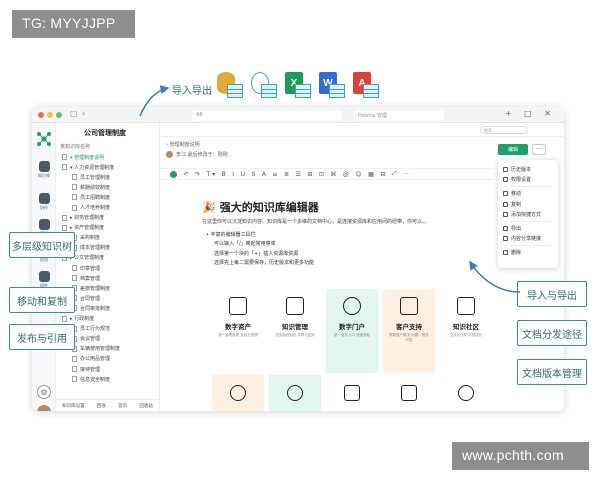 This screenshot has width=600, height=480. Describe the element at coordinates (495, 276) in the screenshot. I see `arrow-import-export` at that location.